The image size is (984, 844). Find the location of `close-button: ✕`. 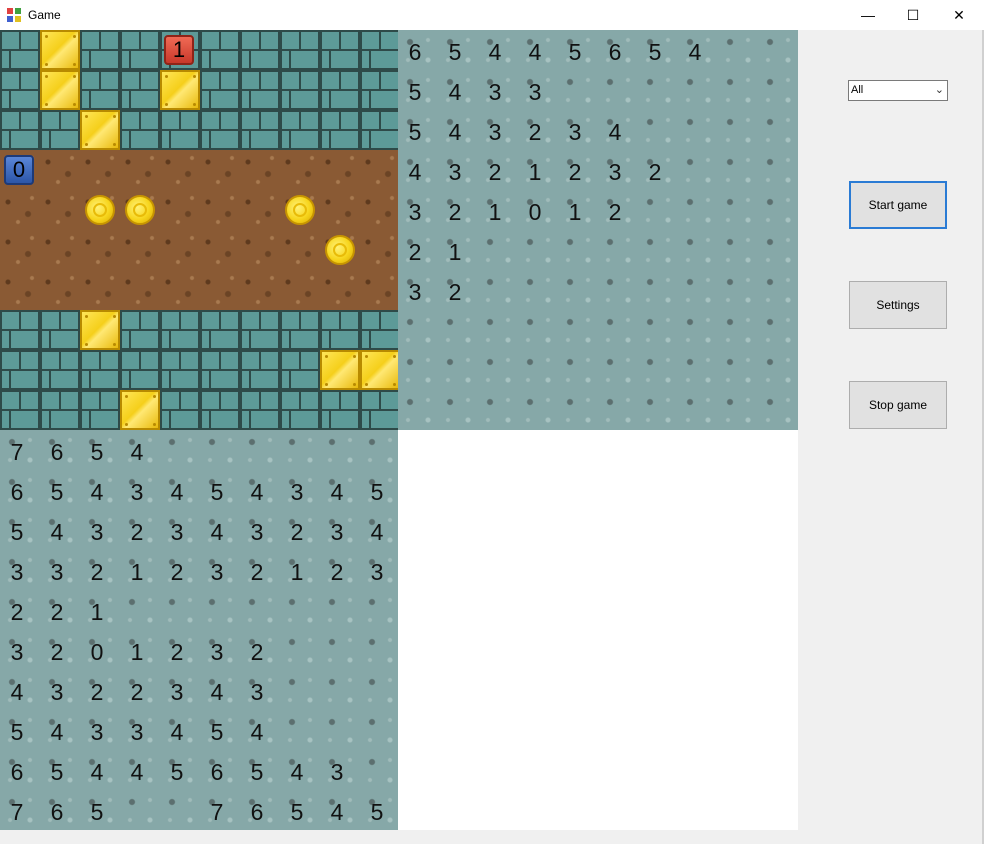

close-button: ✕ is located at coordinates (959, 15).